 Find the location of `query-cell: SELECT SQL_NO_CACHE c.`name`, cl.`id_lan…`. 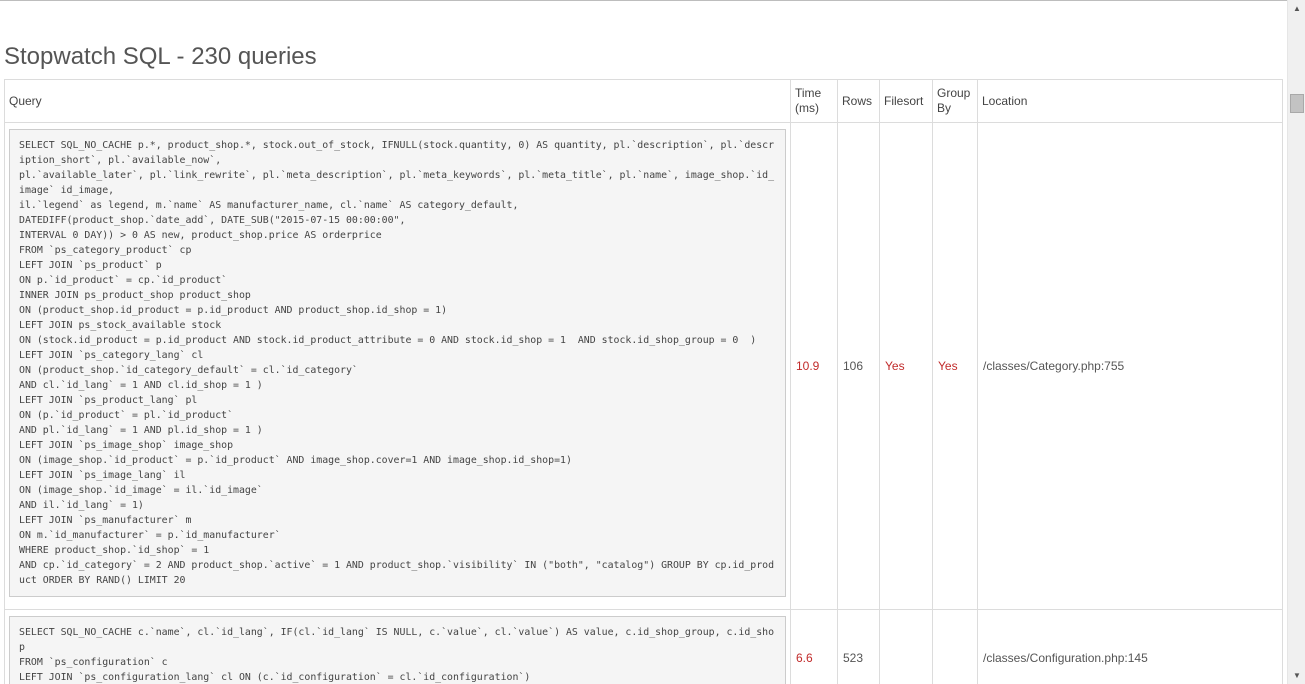

query-cell: SELECT SQL_NO_CACHE c.`name`, cl.`id_lan… is located at coordinates (397, 646).